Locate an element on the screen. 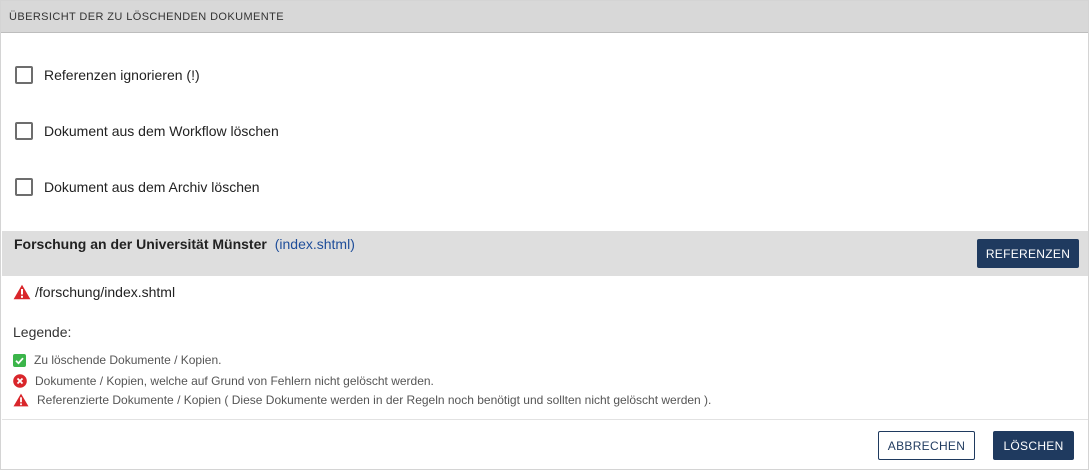  option-ignore-references: Referenzen ignorieren (!) is located at coordinates (107, 75).